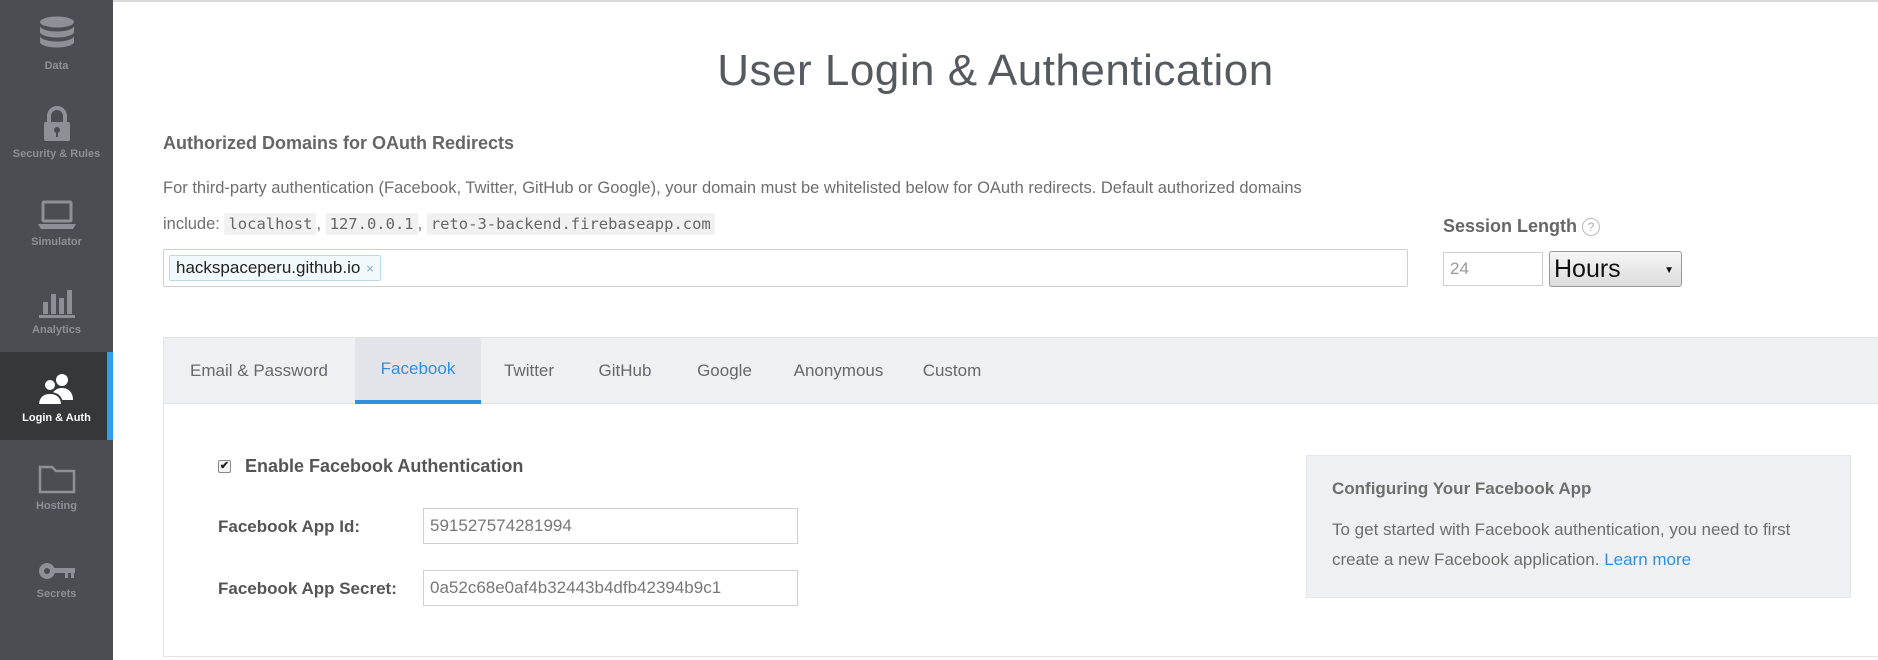 The height and width of the screenshot is (660, 1878). What do you see at coordinates (1647, 559) in the screenshot?
I see `learn-more-link: Learn more` at bounding box center [1647, 559].